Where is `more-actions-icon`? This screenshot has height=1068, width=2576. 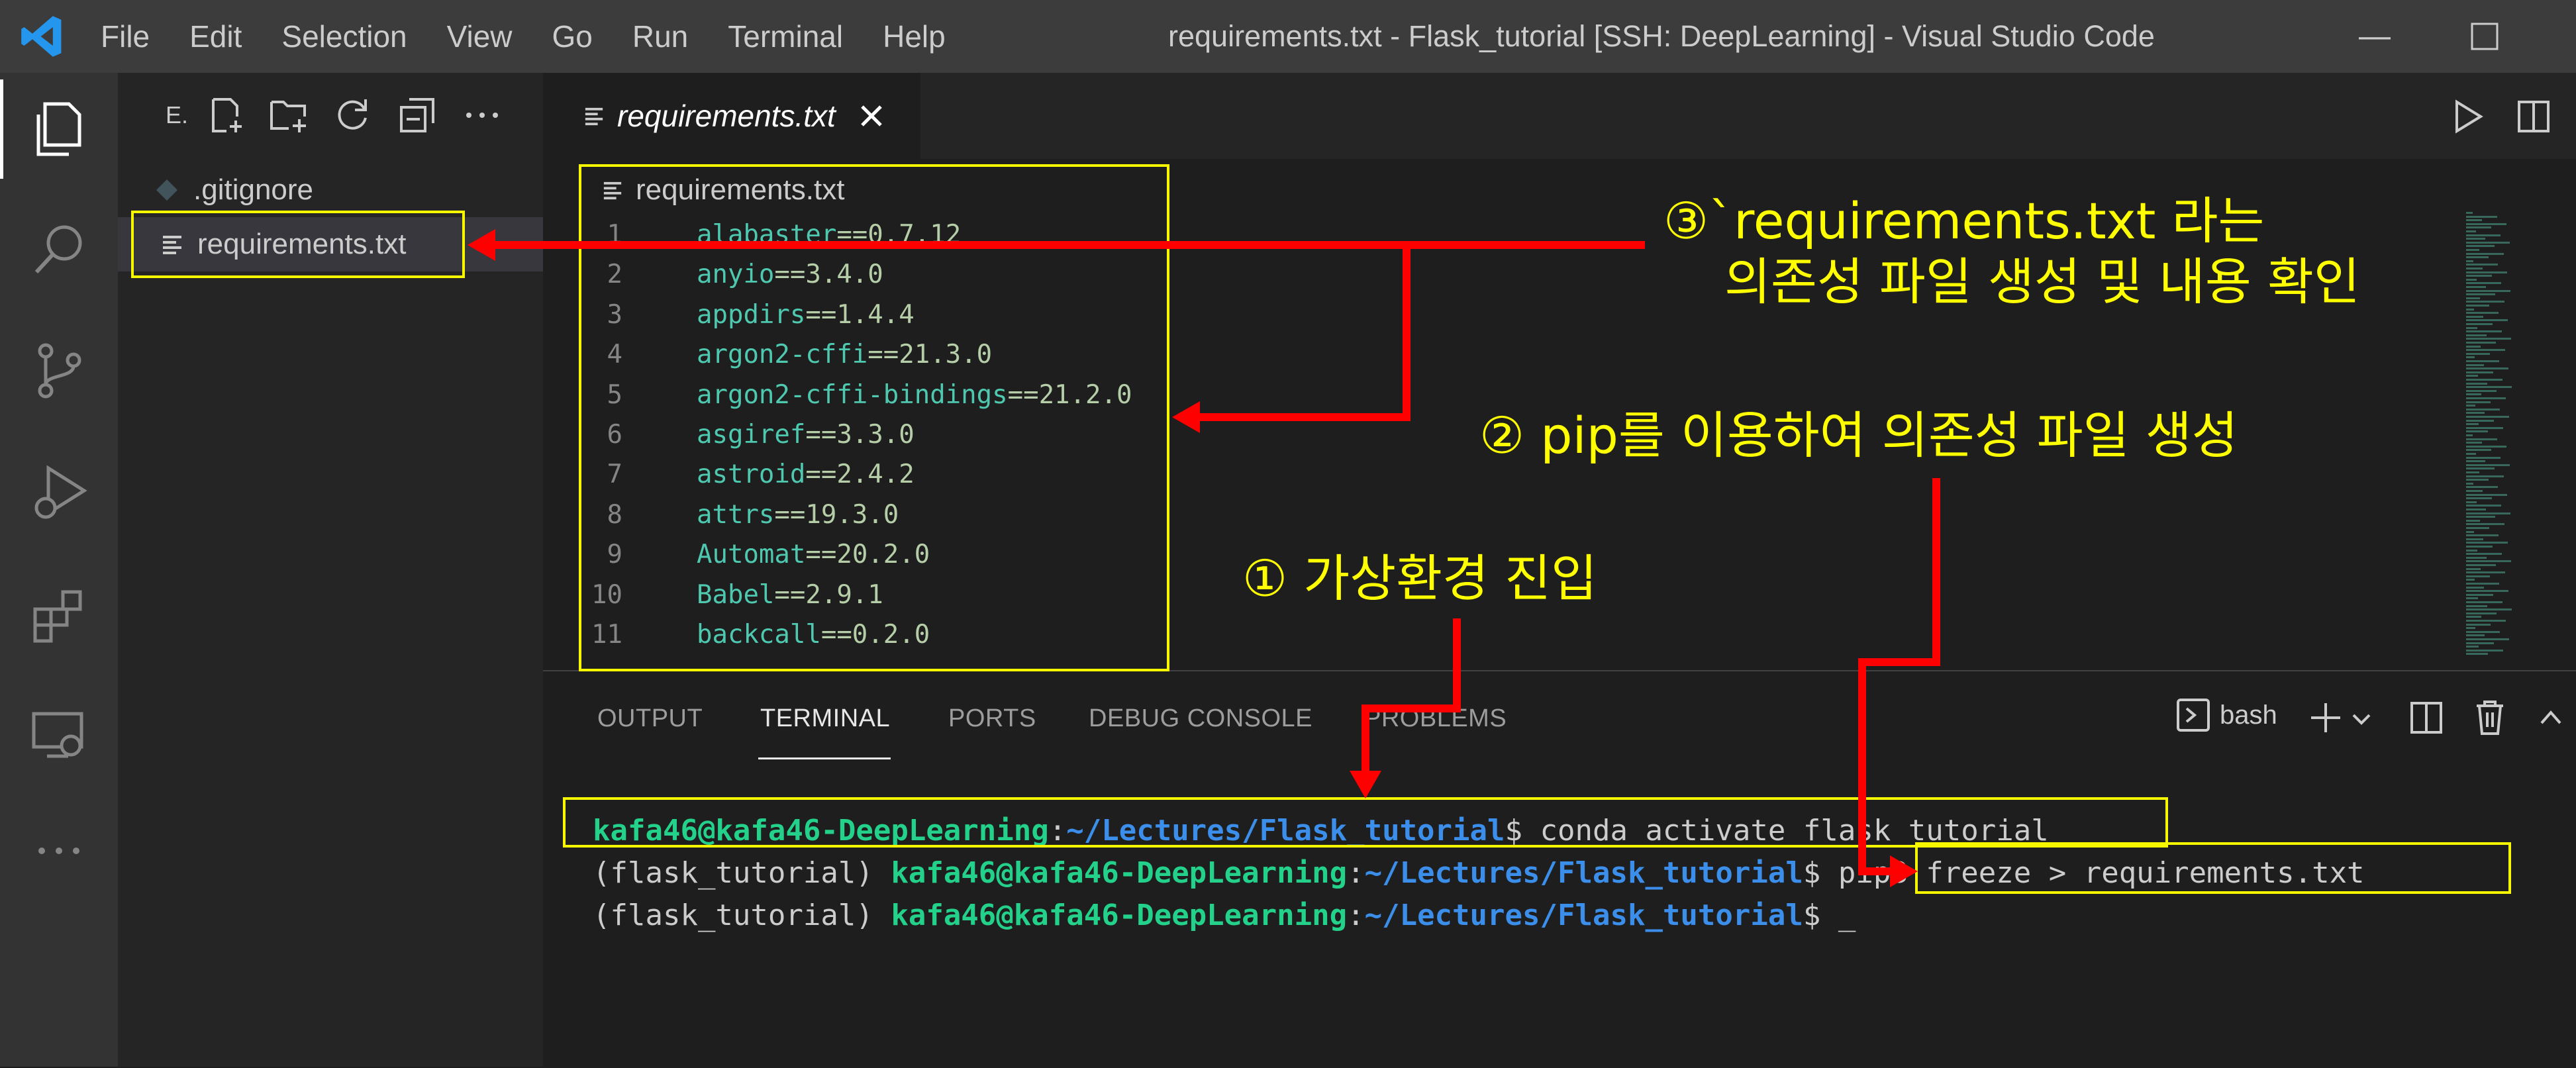 more-actions-icon is located at coordinates (482, 115).